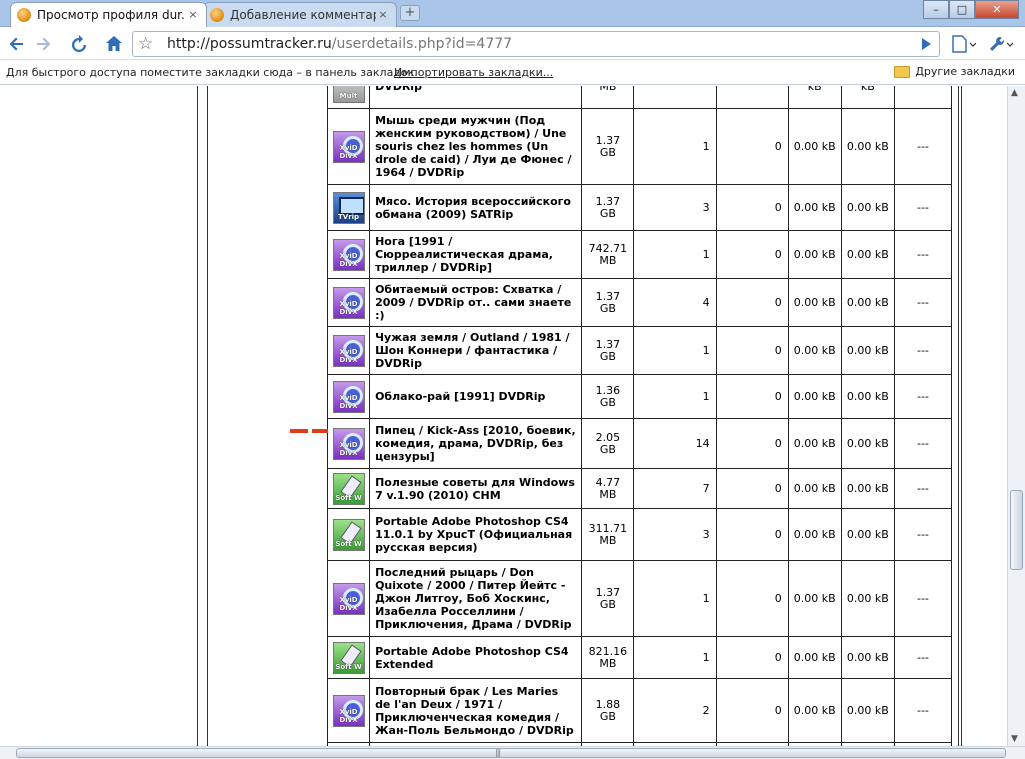  Describe the element at coordinates (1016, 416) in the screenshot. I see `vertical-scrollbar: ▲ ▼` at that location.